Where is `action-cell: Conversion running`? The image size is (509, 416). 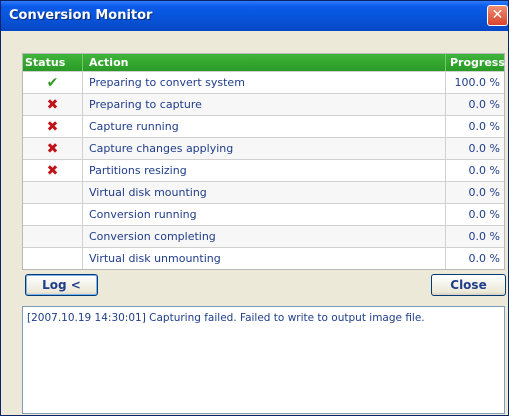 action-cell: Conversion running is located at coordinates (264, 214).